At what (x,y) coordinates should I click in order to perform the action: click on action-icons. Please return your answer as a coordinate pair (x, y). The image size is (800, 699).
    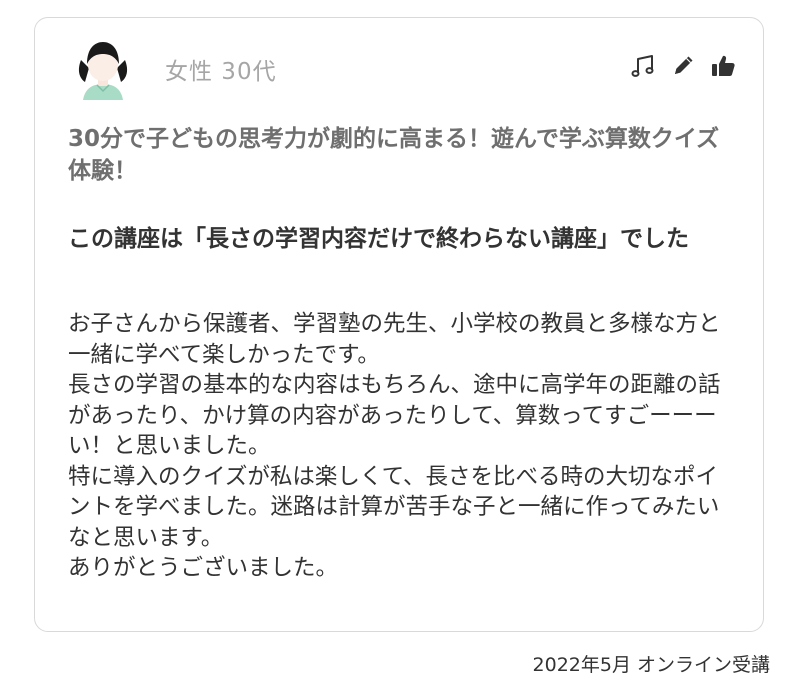
    Looking at the image, I should click on (683, 66).